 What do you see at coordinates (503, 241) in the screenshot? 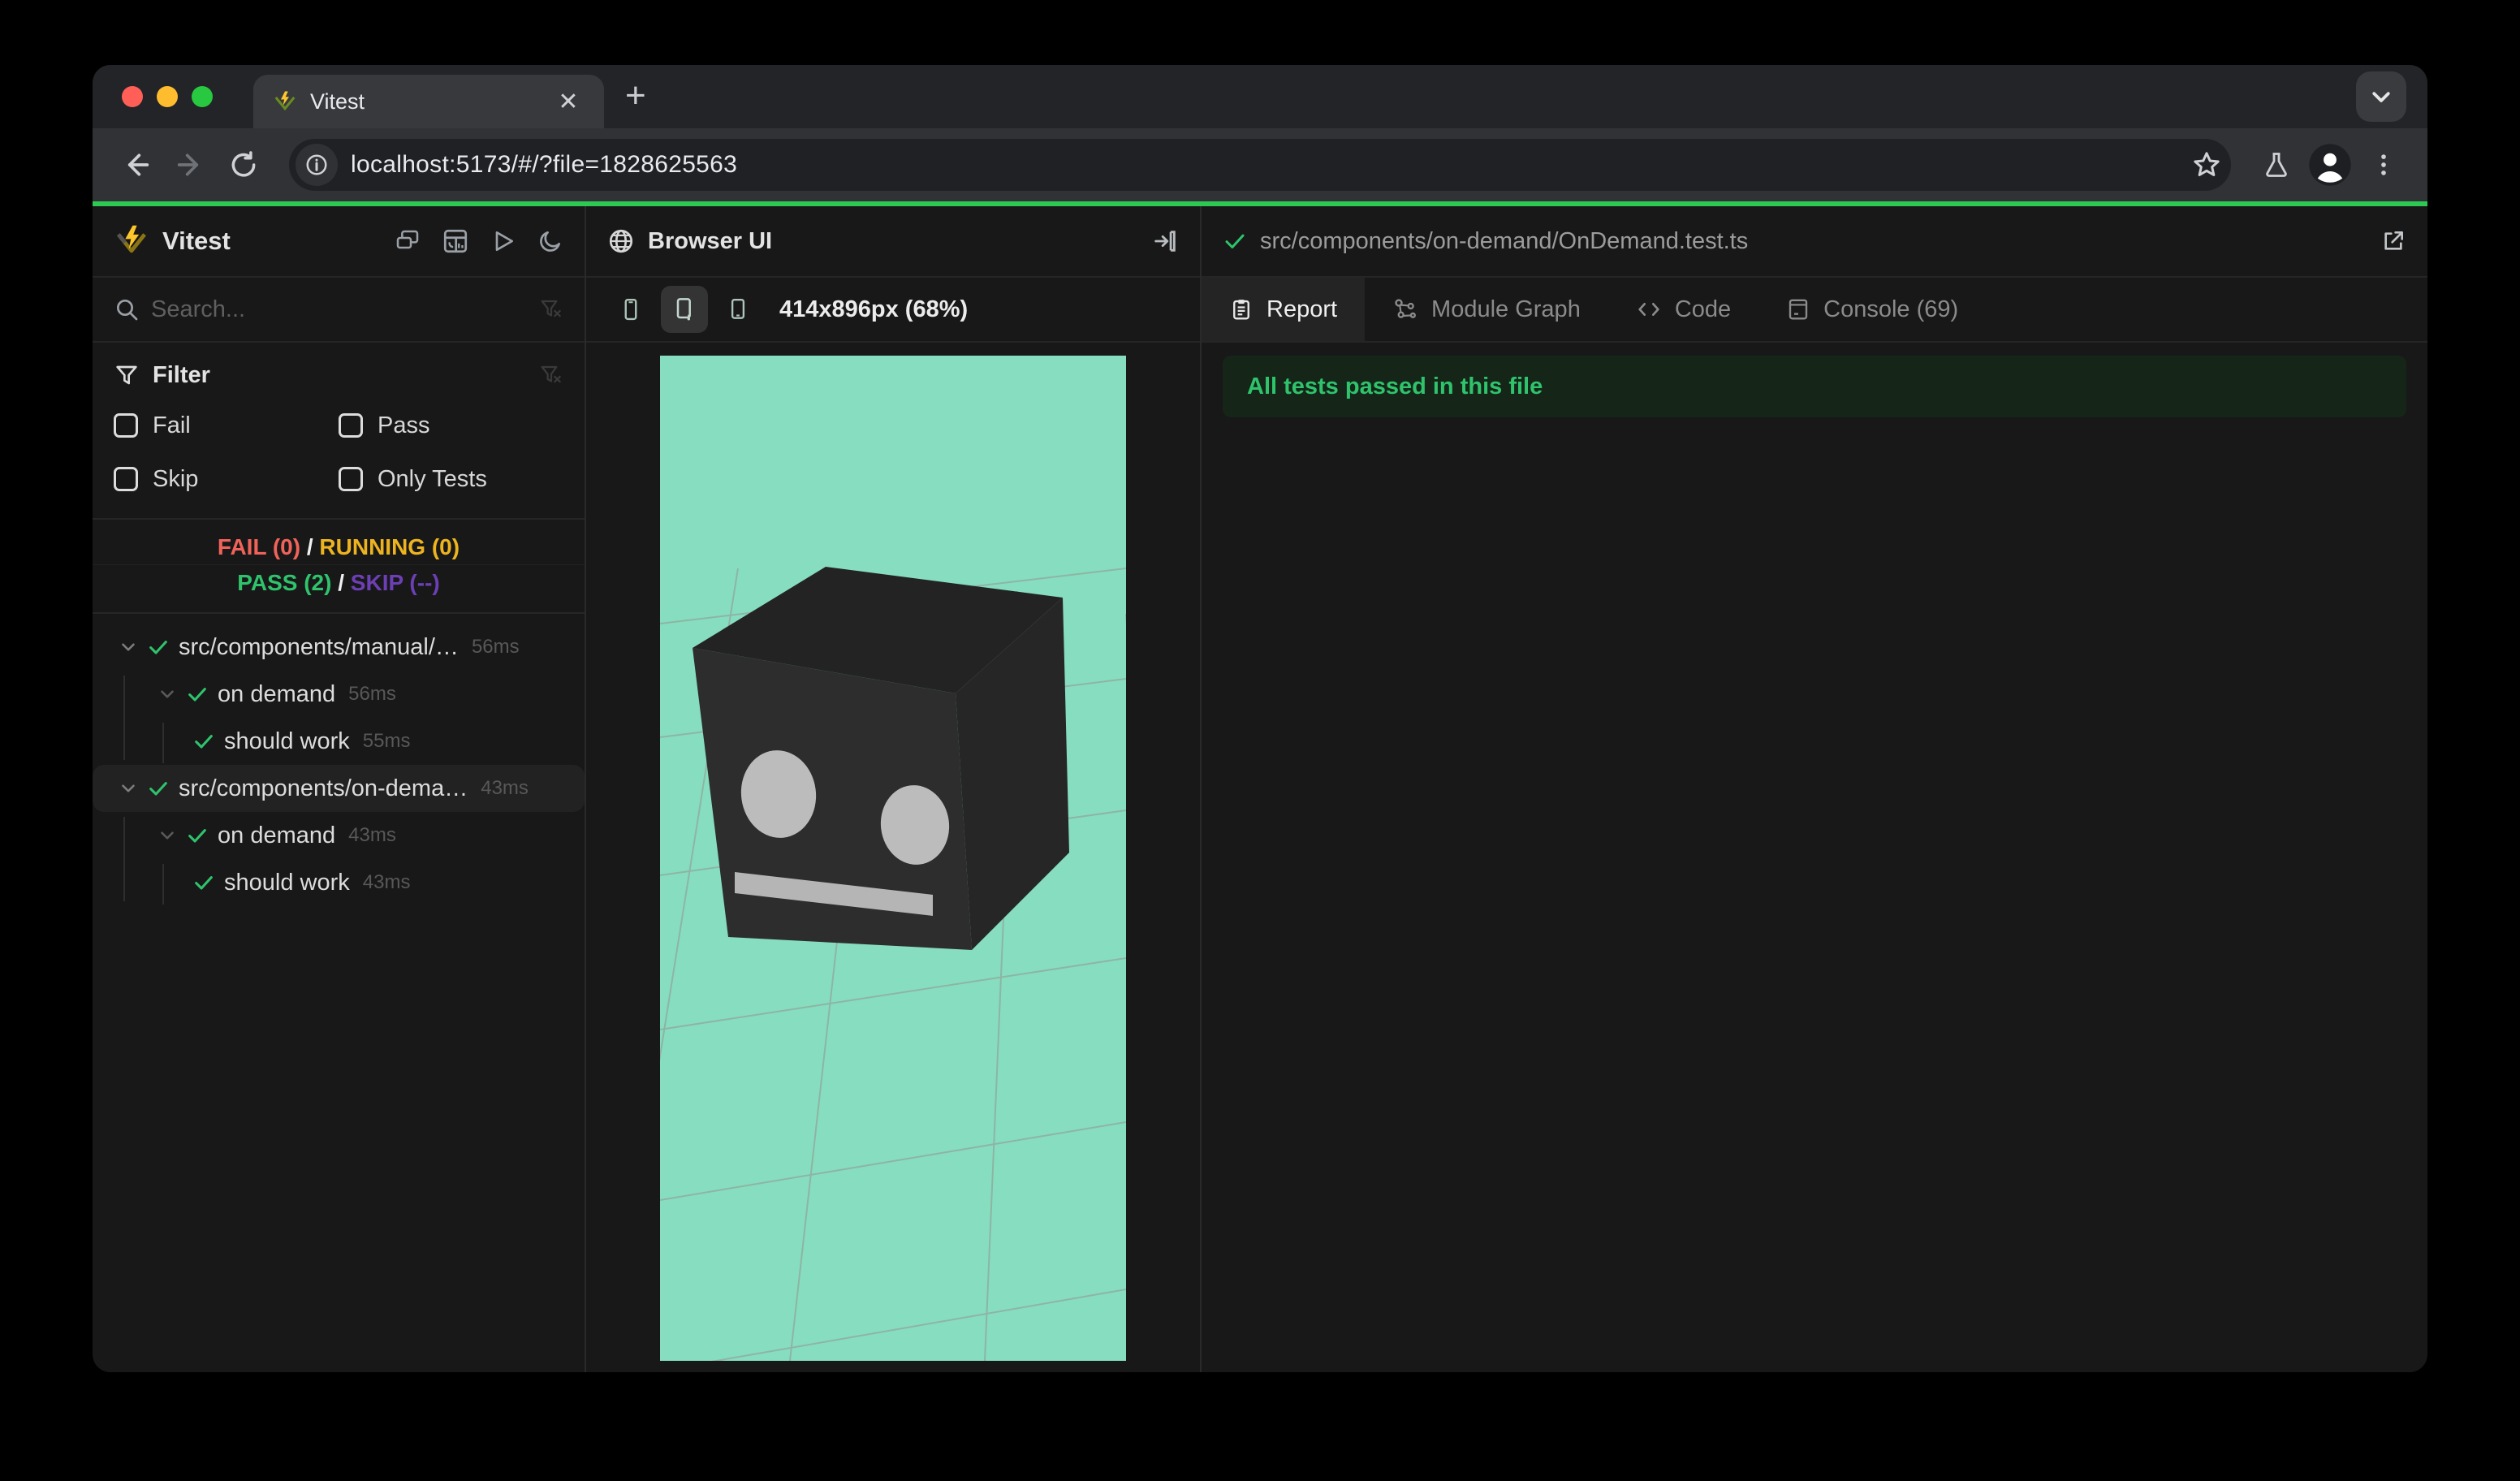
I see `run-all-play-icon` at bounding box center [503, 241].